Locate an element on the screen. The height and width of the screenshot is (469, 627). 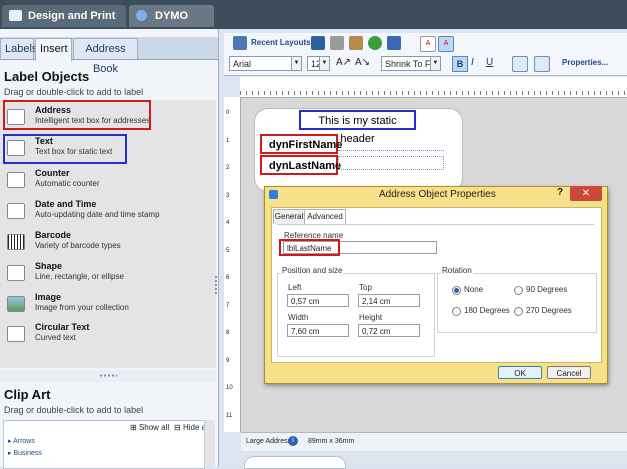
tab-address-book: Address Book is located at coordinates (105, 56).